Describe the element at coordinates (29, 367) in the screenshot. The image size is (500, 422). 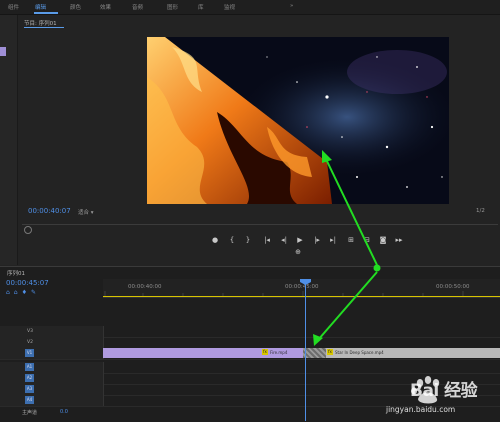
I see `track-target-a1: A1` at that location.